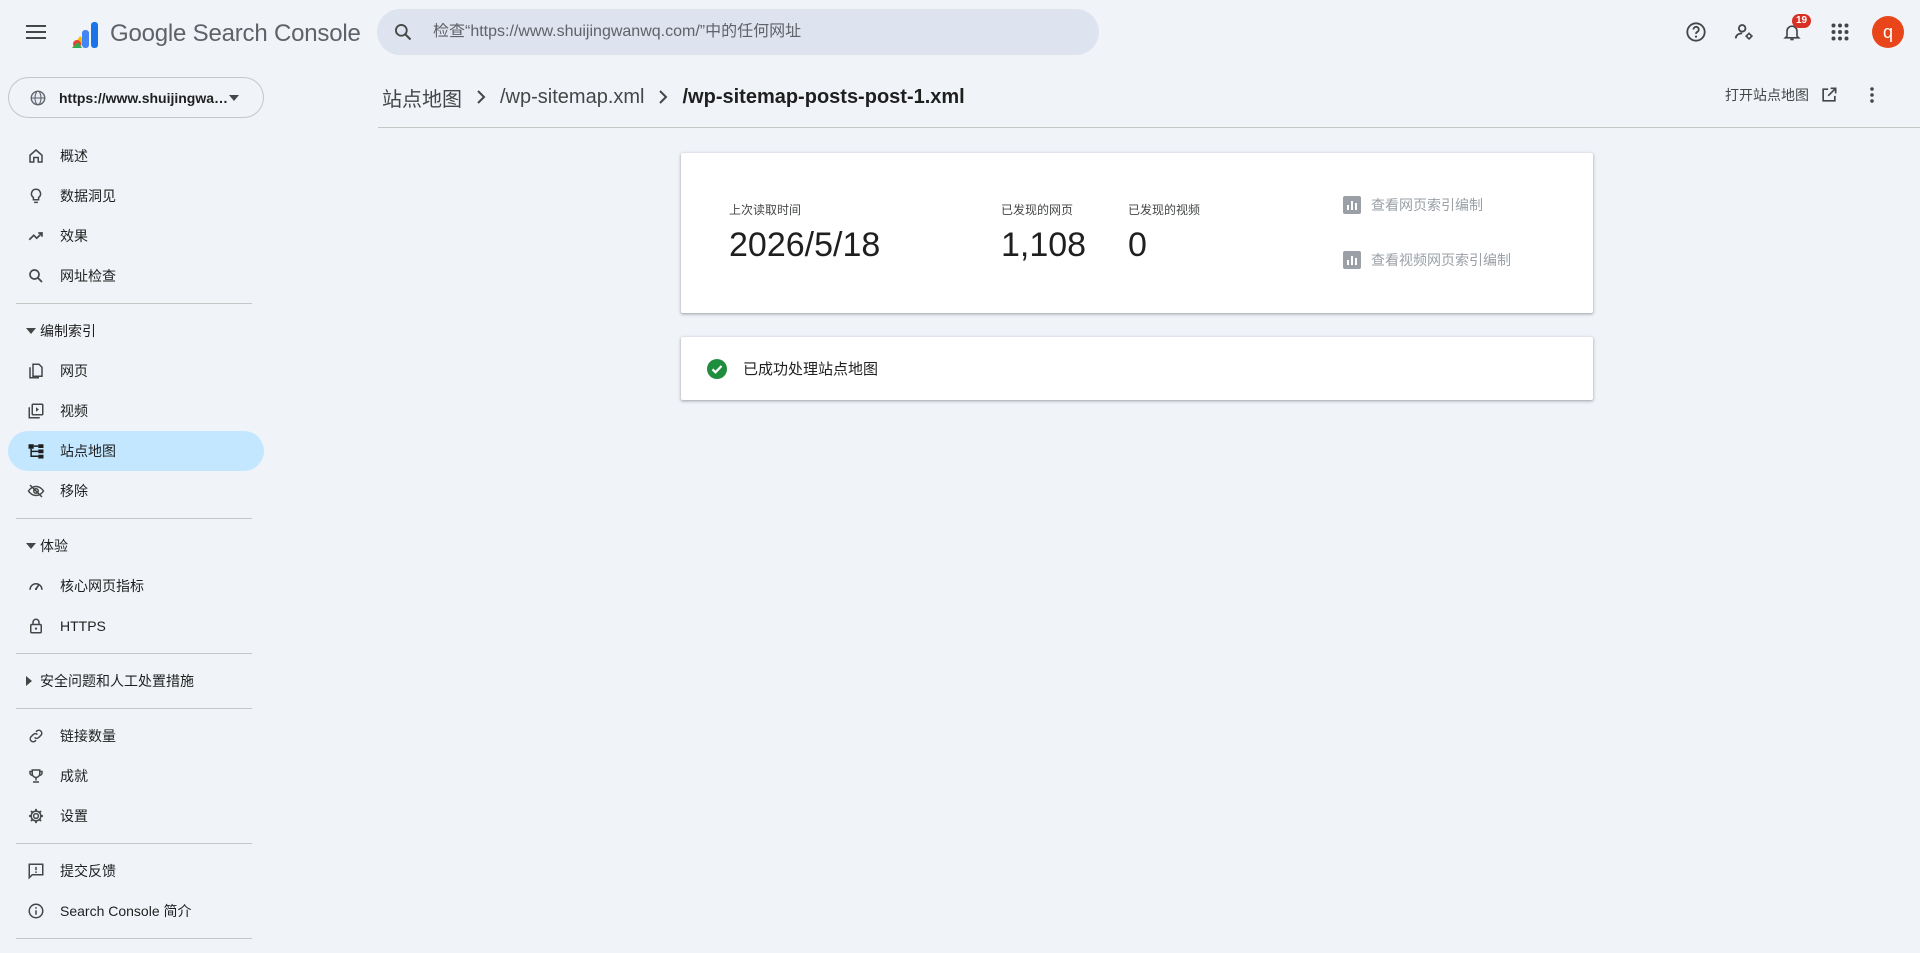 Image resolution: width=1920 pixels, height=953 pixels. I want to click on sidebar-item-label: 站点地图, so click(88, 451).